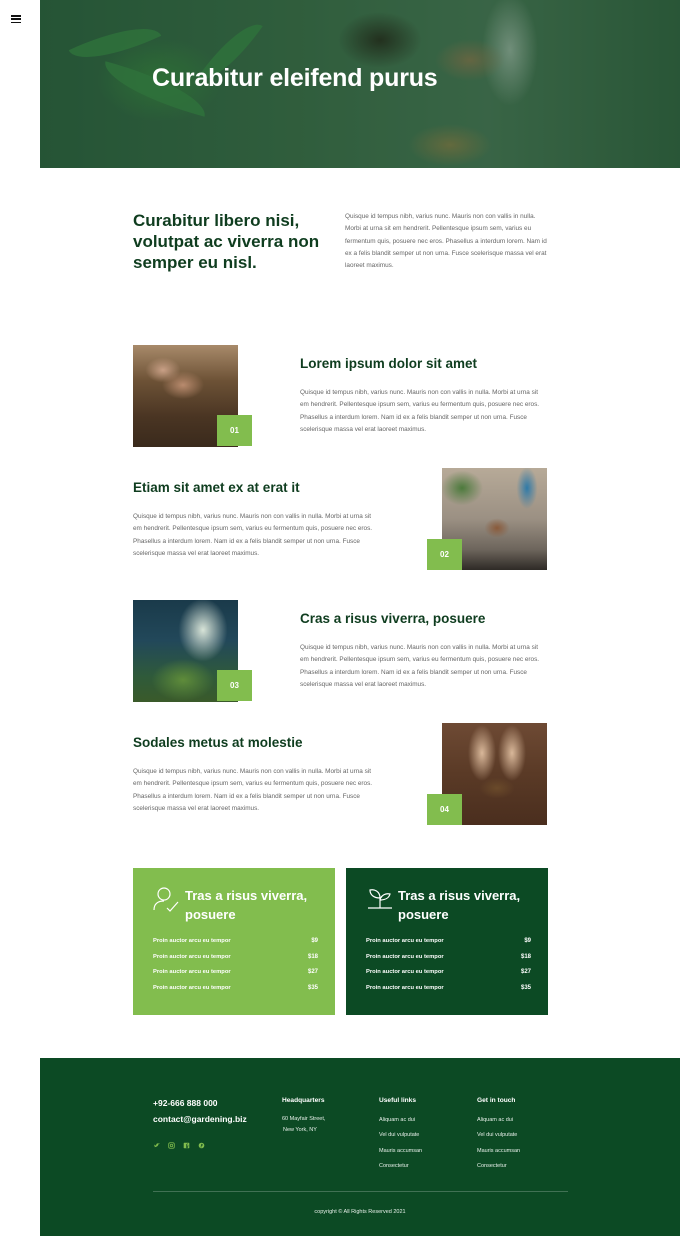 The image size is (680, 1236). Describe the element at coordinates (166, 899) in the screenshot. I see `person-check-icon` at that location.